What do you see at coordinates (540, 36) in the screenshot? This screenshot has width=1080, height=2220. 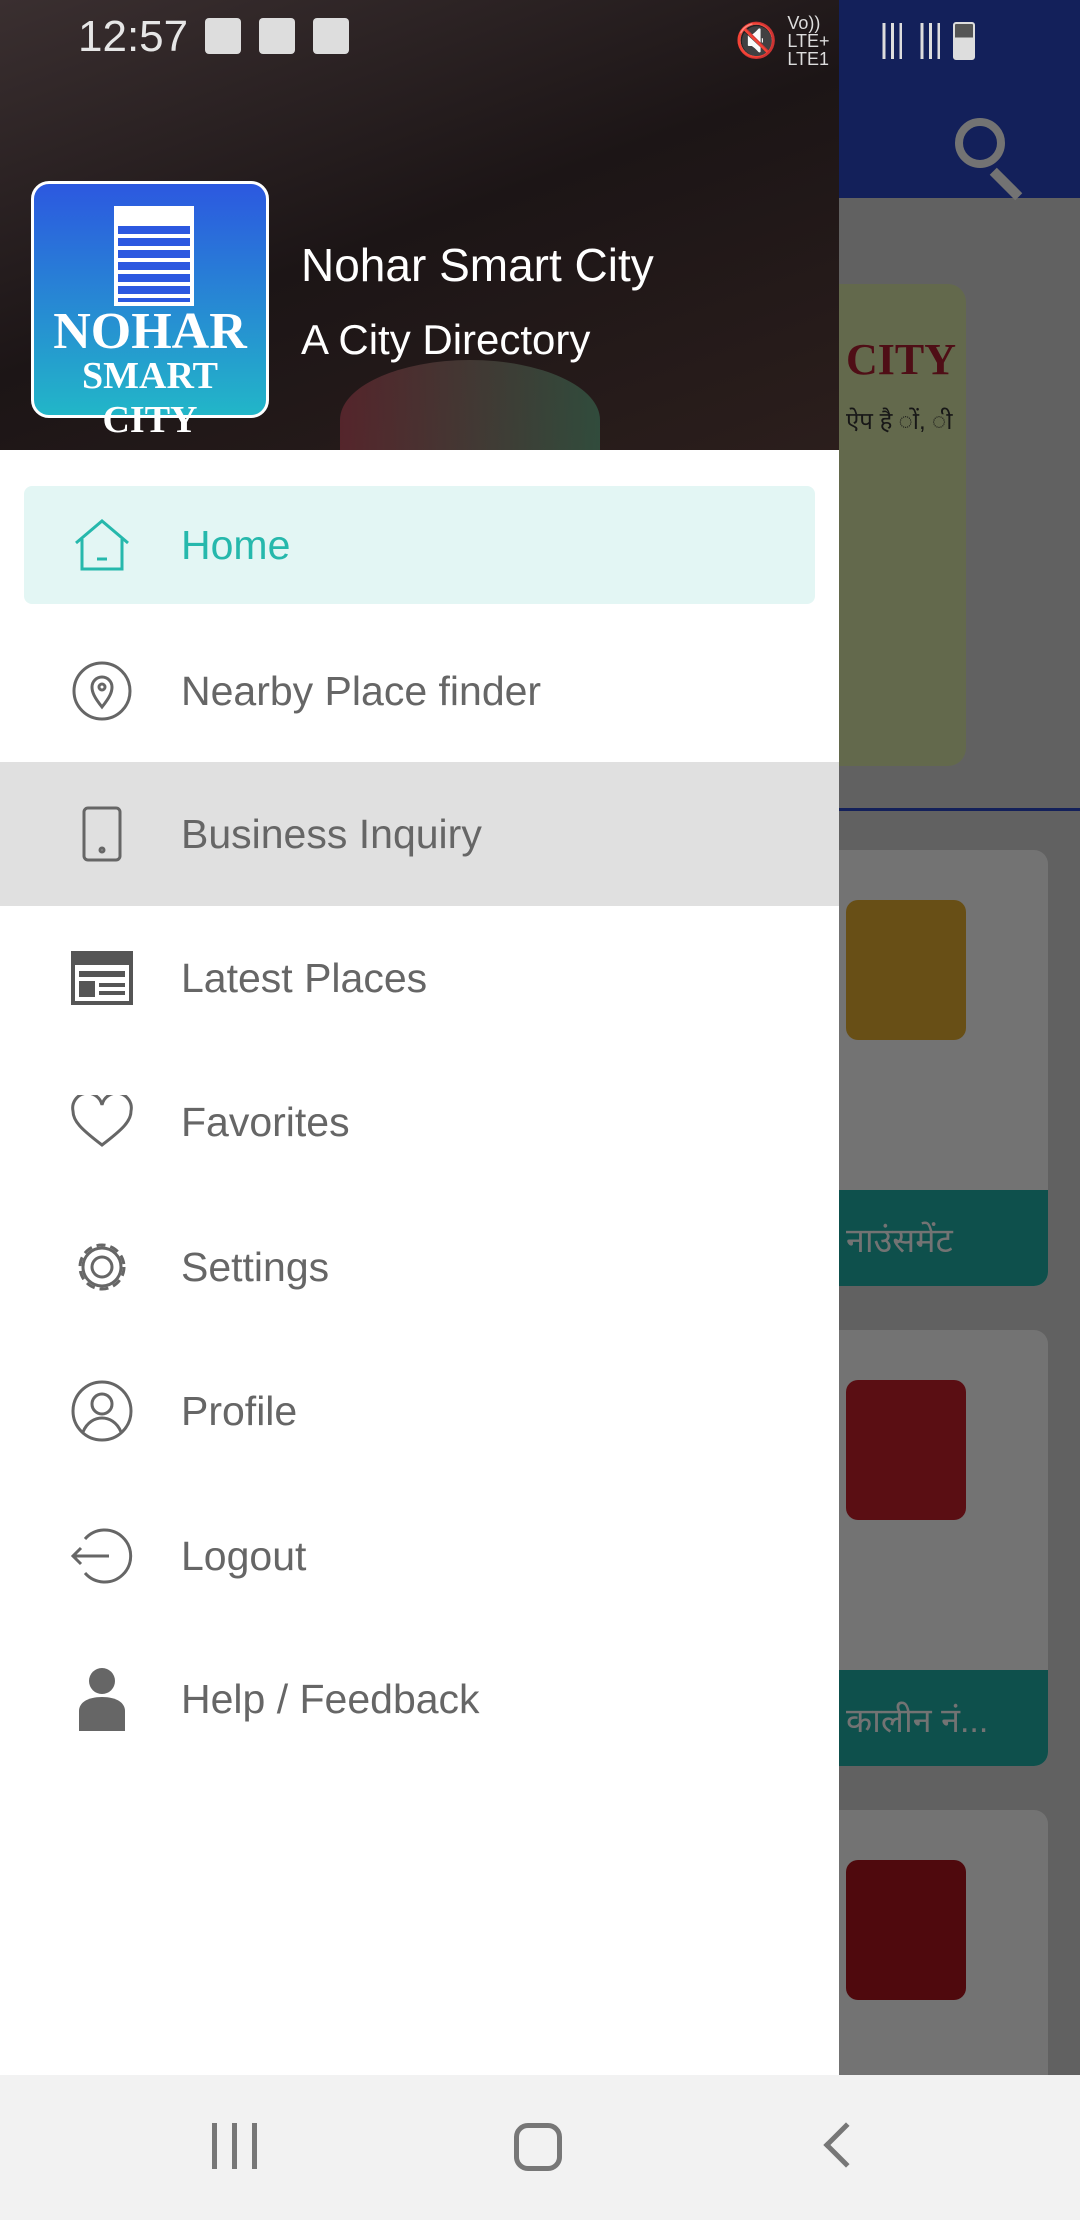 I see `status-bar: 12:57 🔇 Vo)) LTE+ LTE1` at bounding box center [540, 36].